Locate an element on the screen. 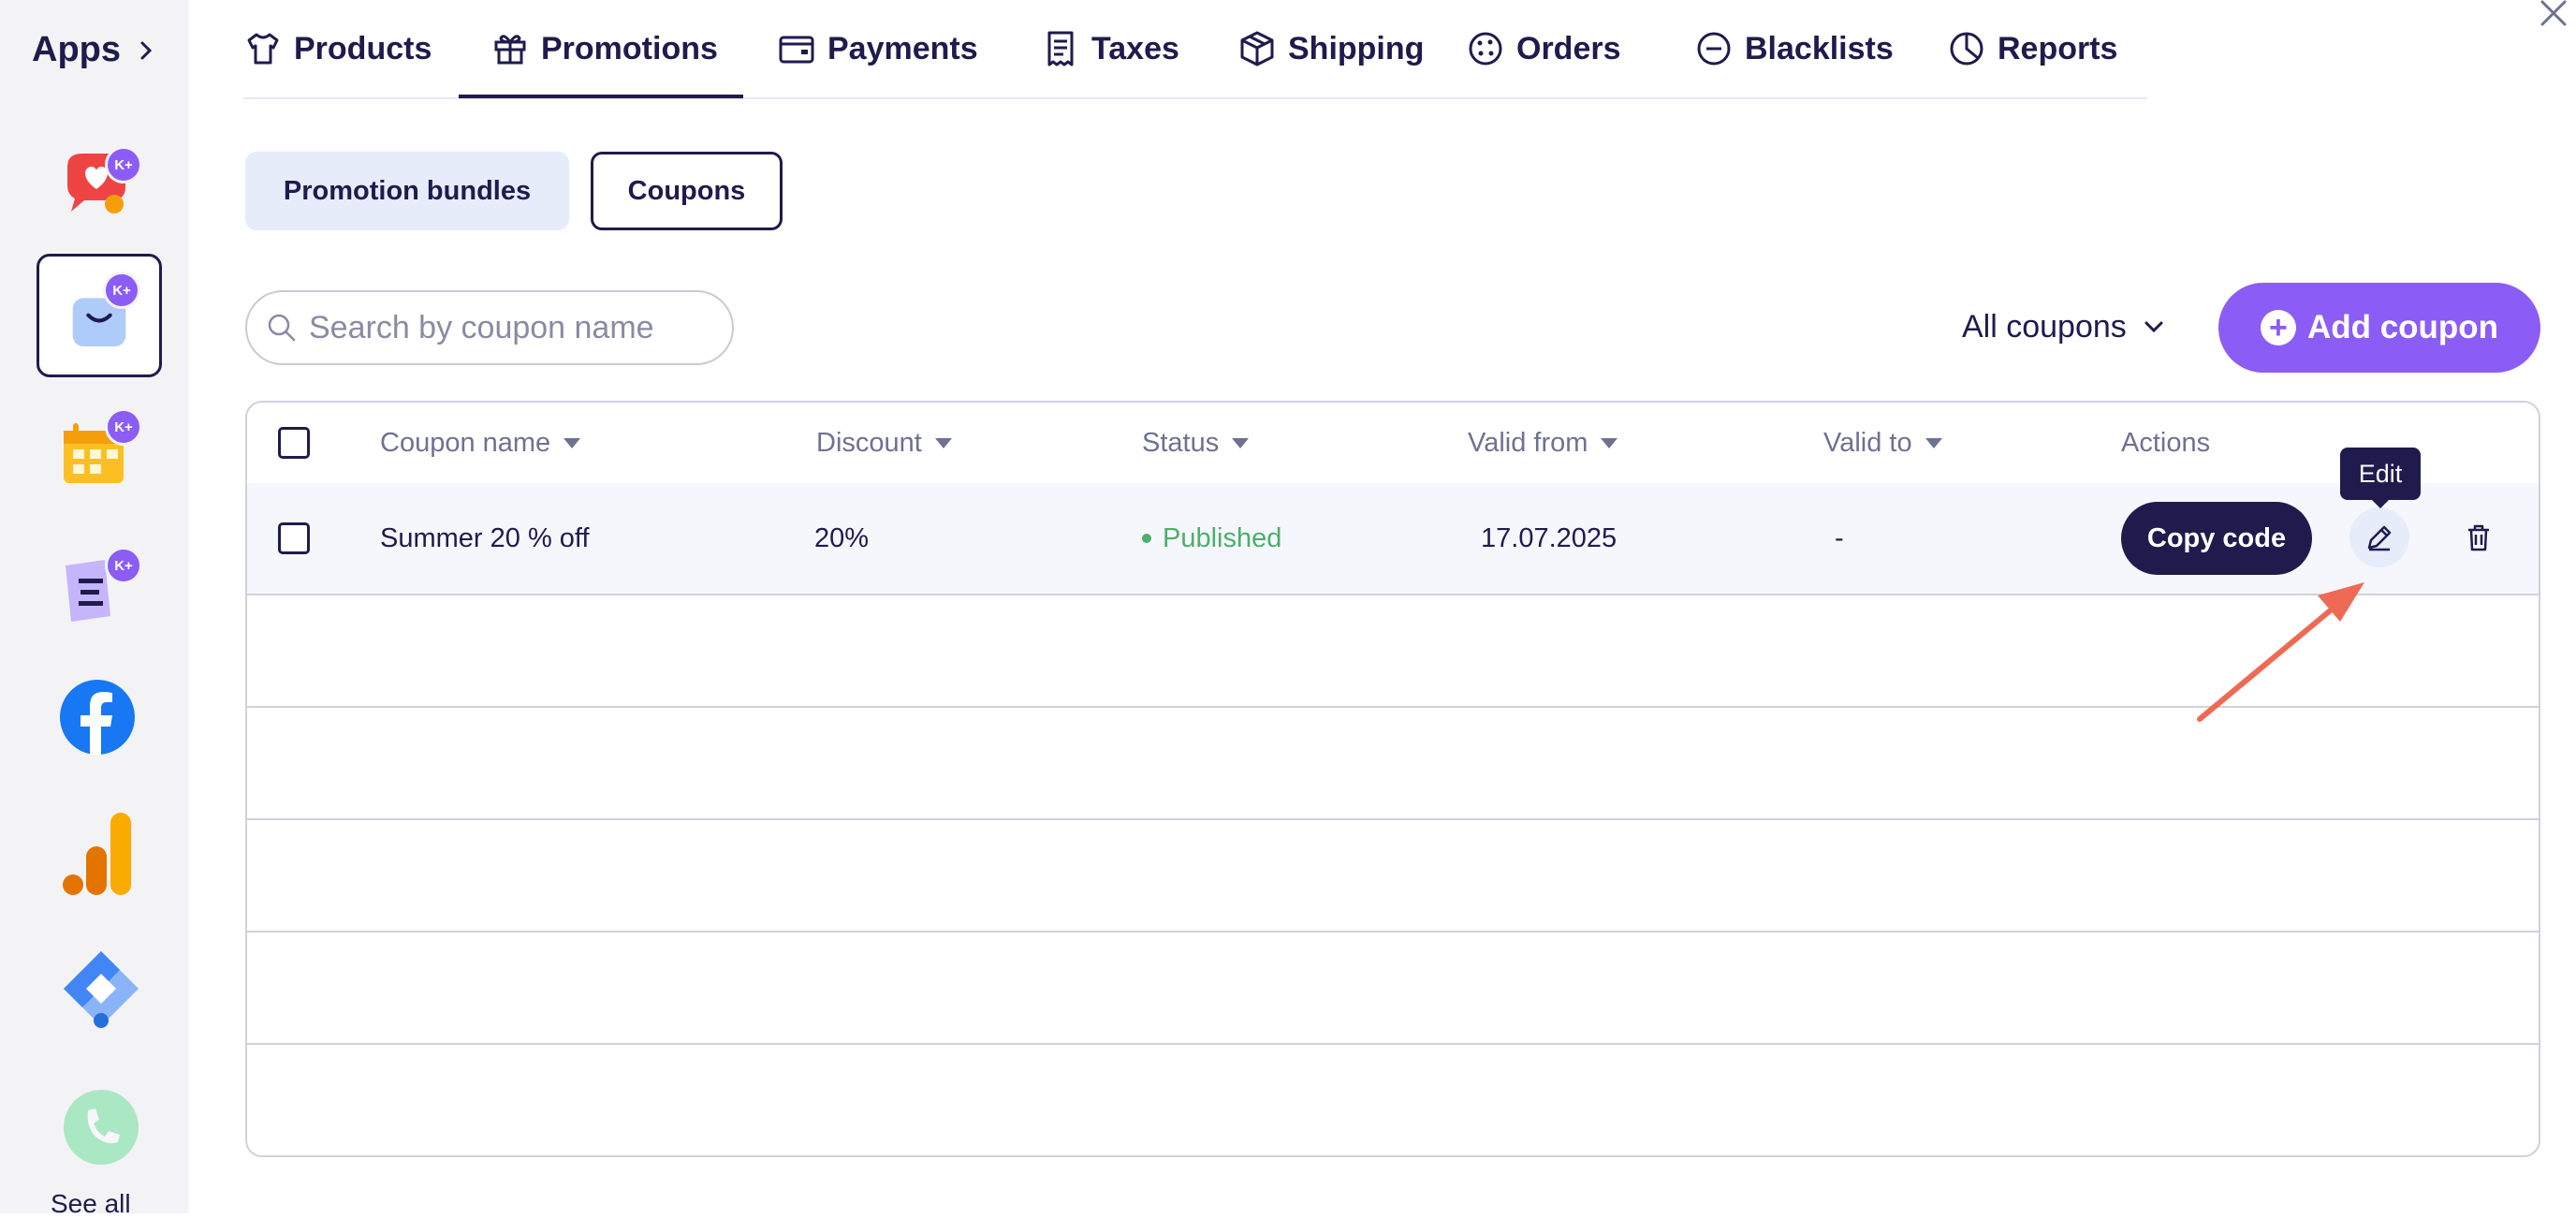 The height and width of the screenshot is (1219, 2576). column-label: Valid to is located at coordinates (1867, 442).